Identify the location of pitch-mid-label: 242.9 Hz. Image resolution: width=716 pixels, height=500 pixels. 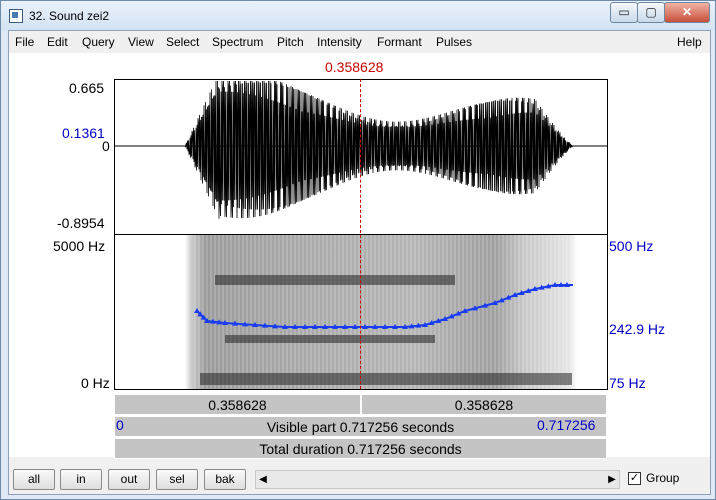
(637, 329).